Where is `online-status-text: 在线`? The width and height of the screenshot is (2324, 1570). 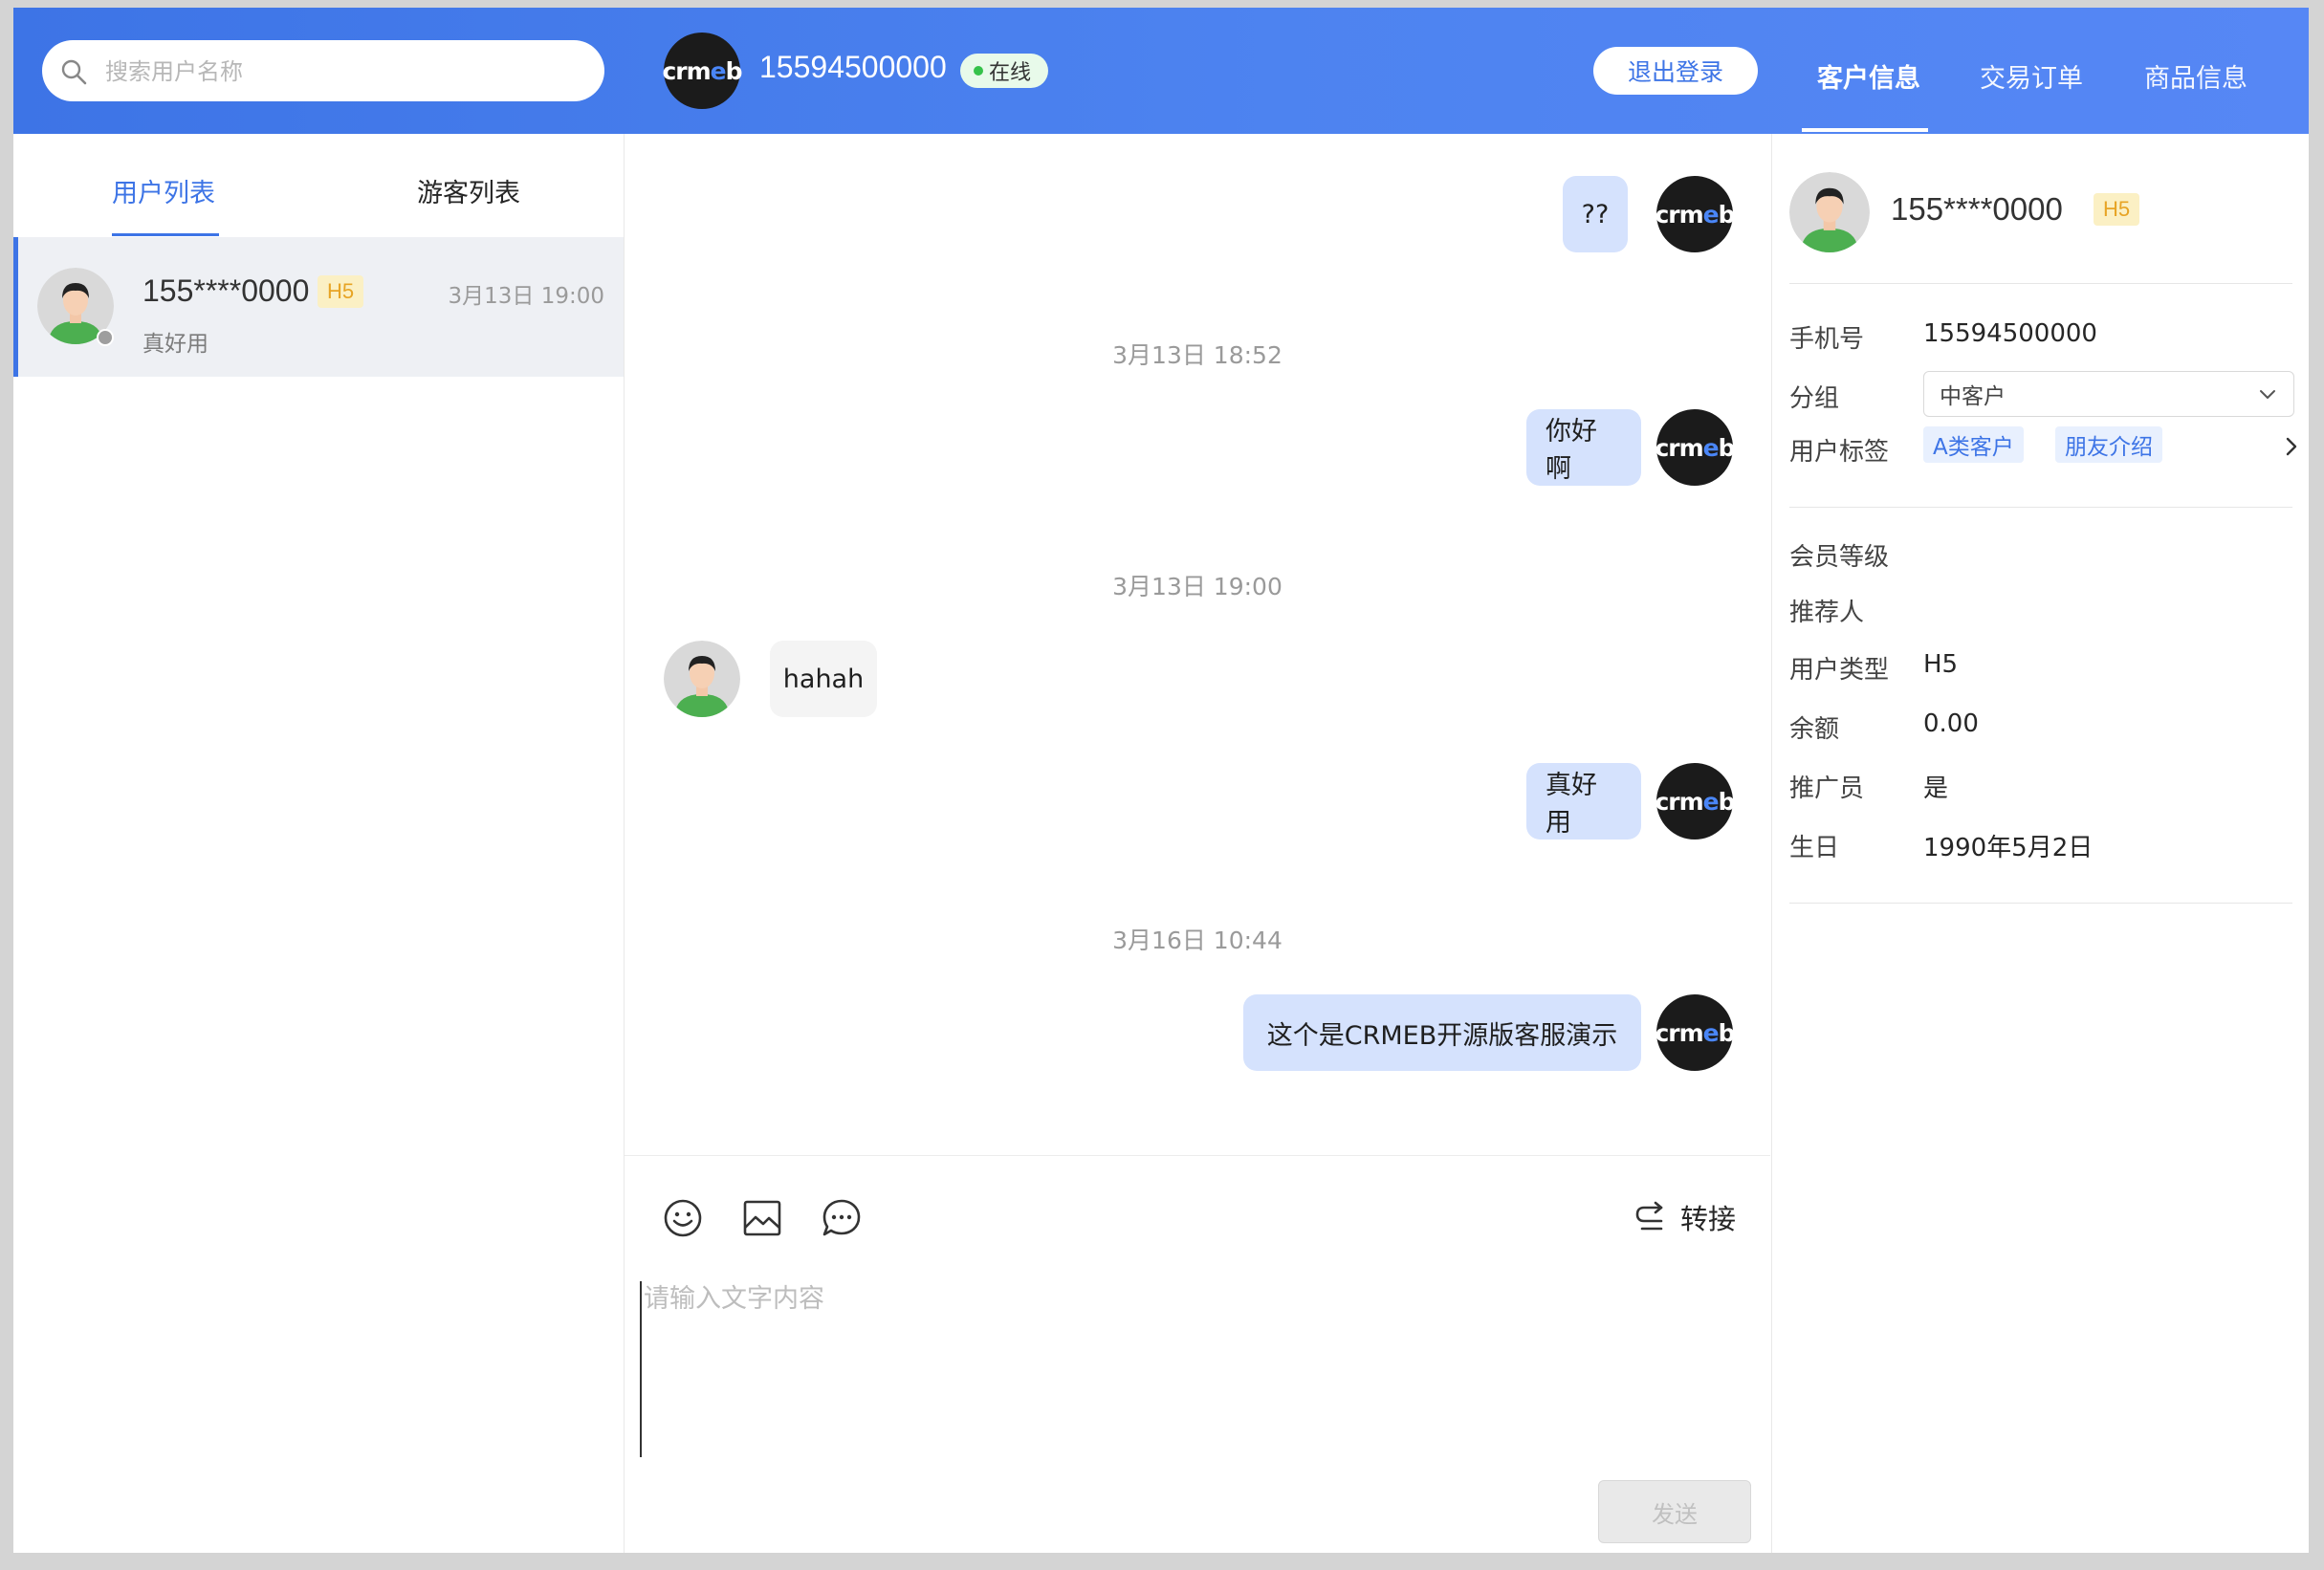
online-status-text: 在线 is located at coordinates (1010, 73).